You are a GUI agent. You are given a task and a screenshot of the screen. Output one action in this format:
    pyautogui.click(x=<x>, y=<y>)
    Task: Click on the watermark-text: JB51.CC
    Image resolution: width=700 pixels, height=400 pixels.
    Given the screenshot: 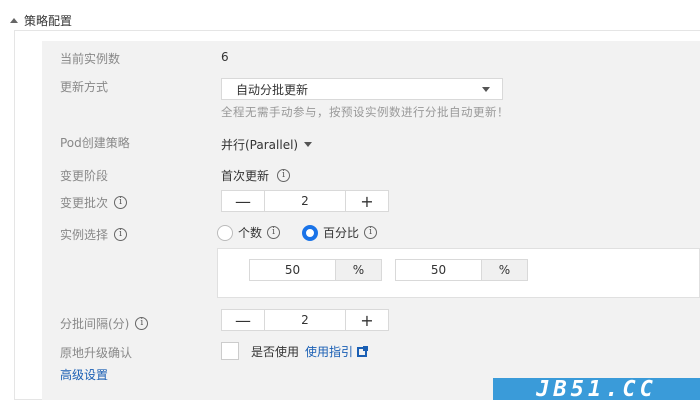 What is the action you would take?
    pyautogui.click(x=596, y=388)
    